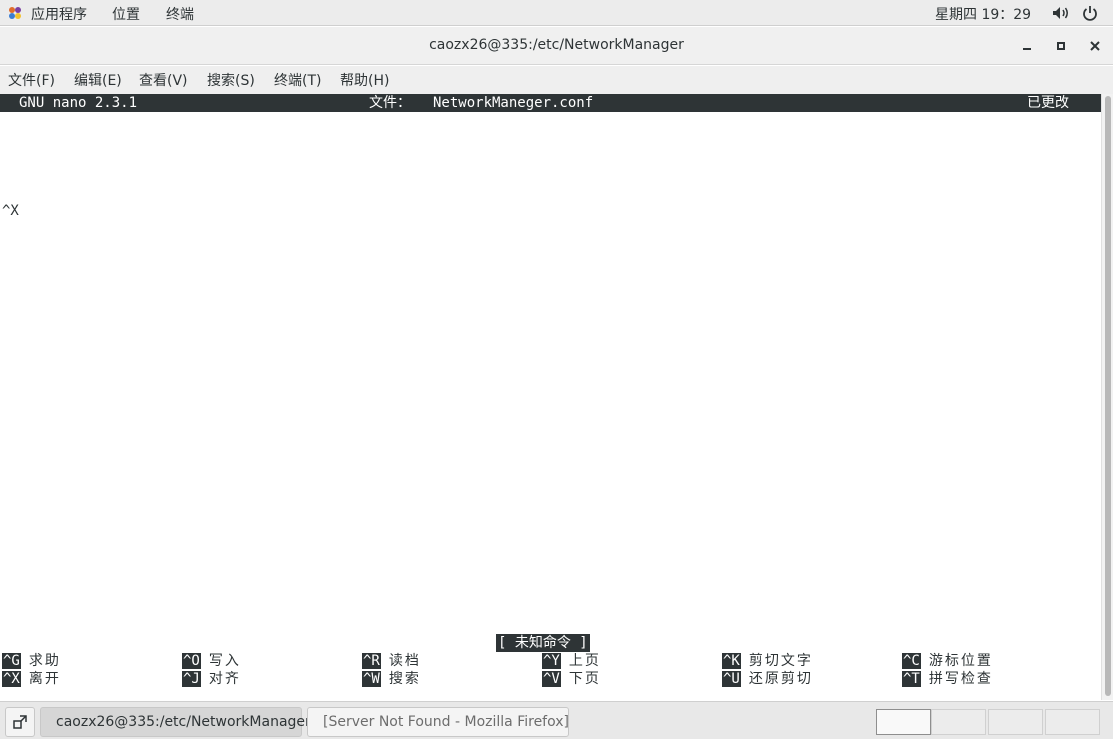 This screenshot has height=739, width=1113. What do you see at coordinates (183, 722) in the screenshot?
I see `taskbar-item-label: caozx26@335:/etc/NetworkManager` at bounding box center [183, 722].